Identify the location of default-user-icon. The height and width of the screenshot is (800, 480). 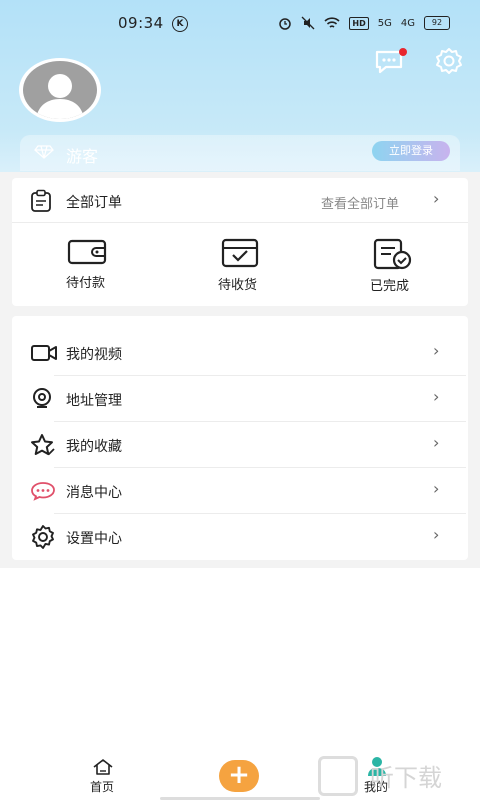
(60, 96).